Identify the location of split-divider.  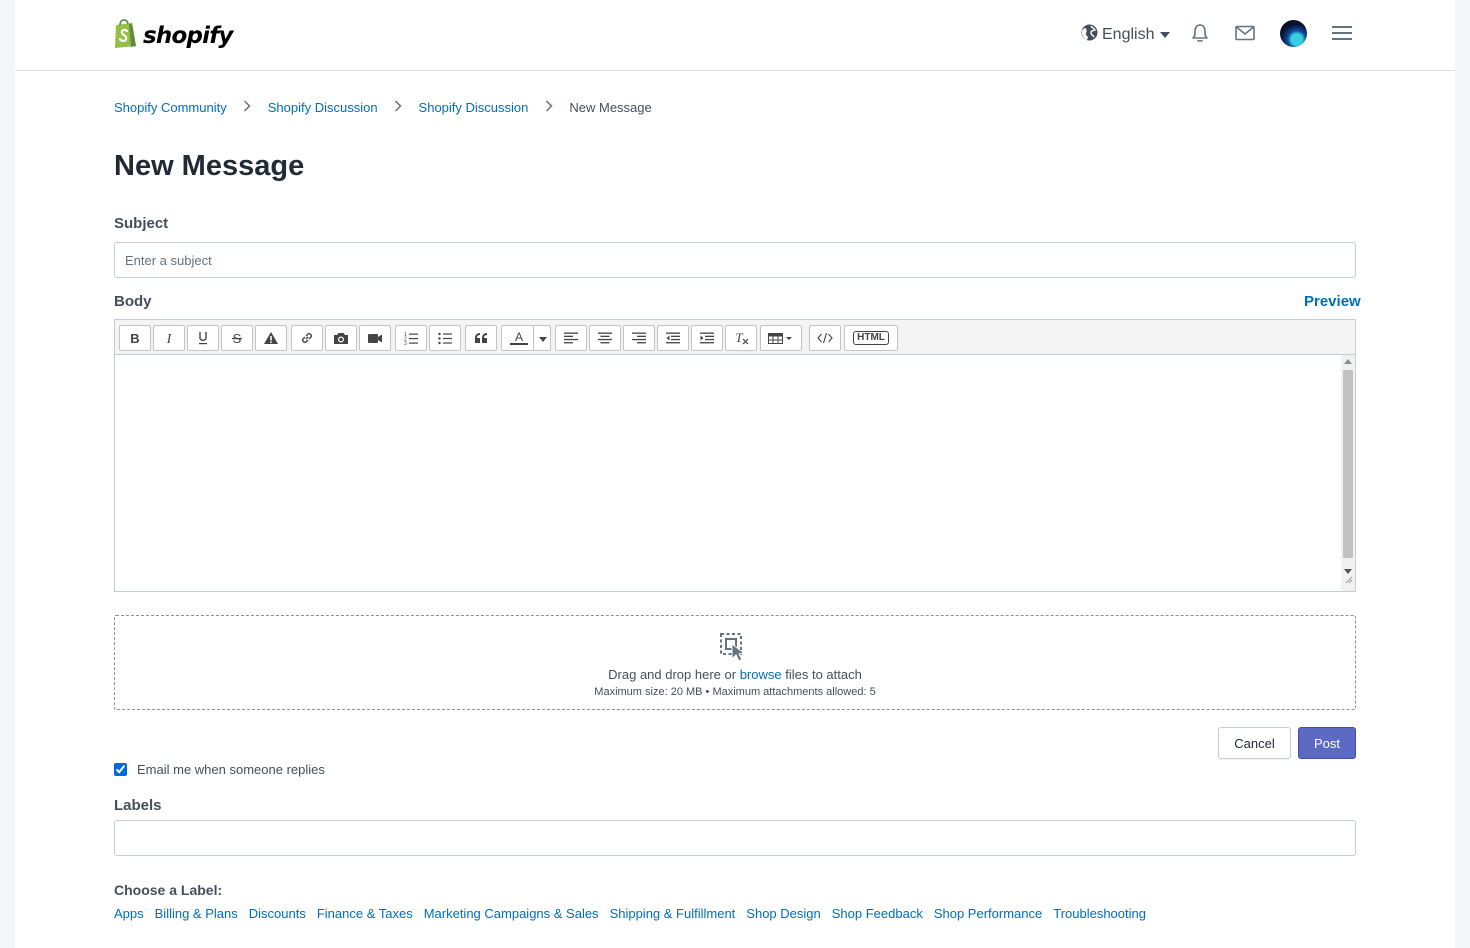
(533, 338).